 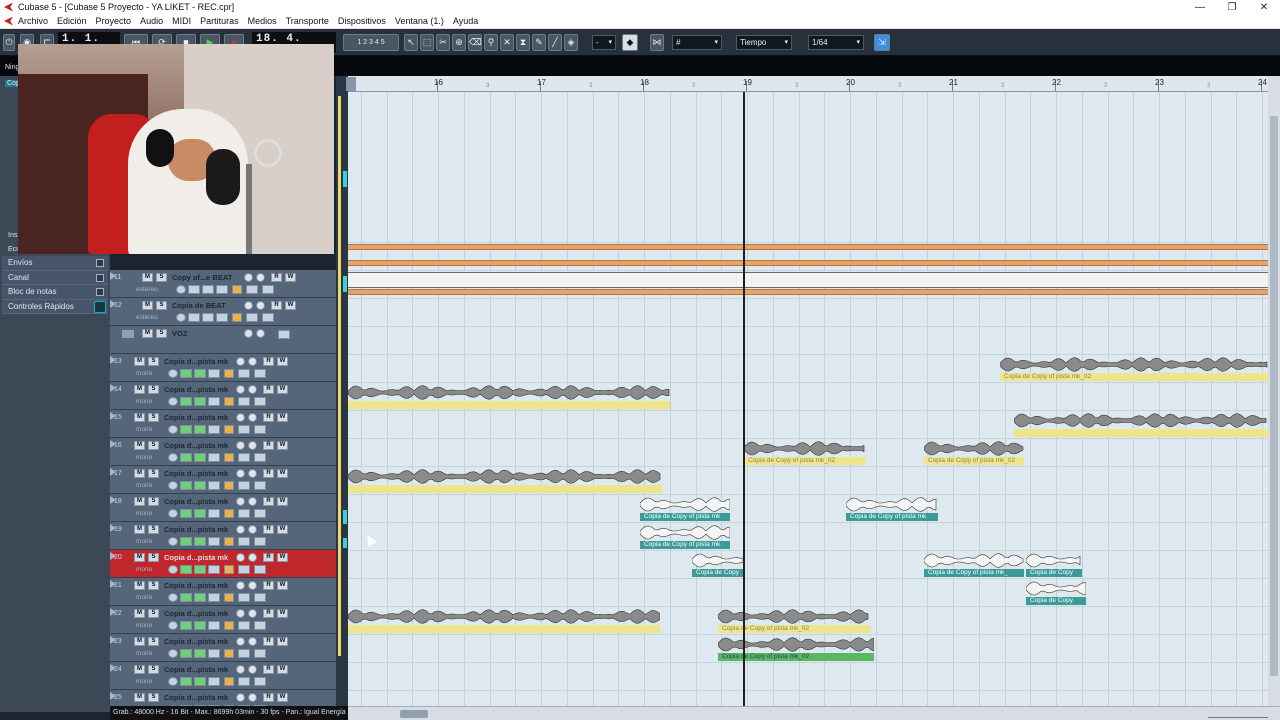 What do you see at coordinates (100, 263) in the screenshot?
I see `settings-icon` at bounding box center [100, 263].